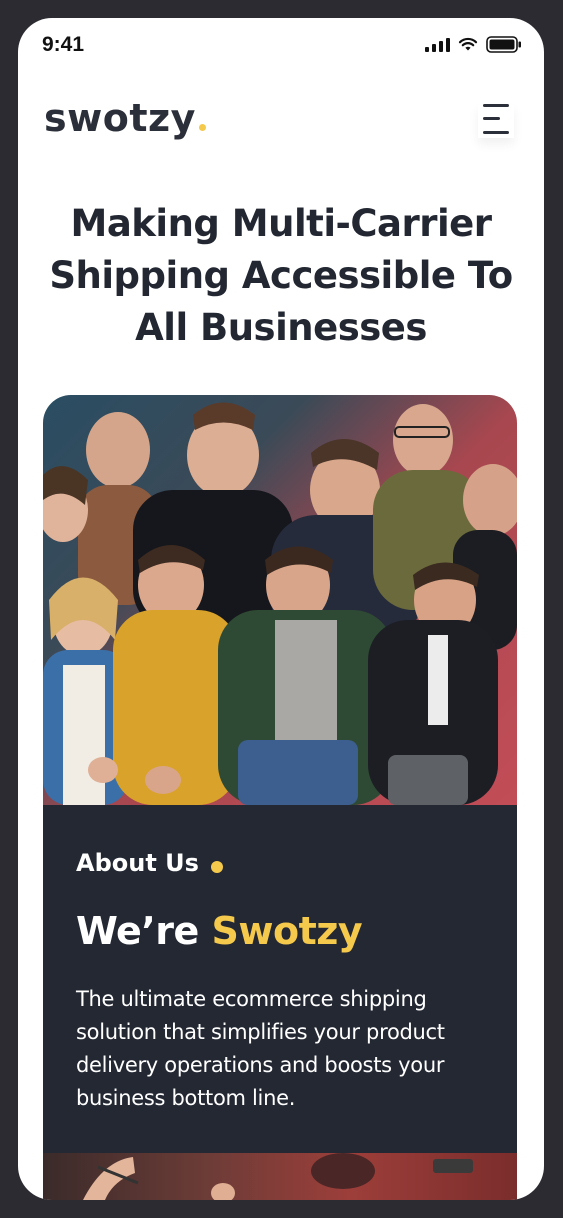 The width and height of the screenshot is (563, 1218). I want to click on signal-icon, so click(437, 44).